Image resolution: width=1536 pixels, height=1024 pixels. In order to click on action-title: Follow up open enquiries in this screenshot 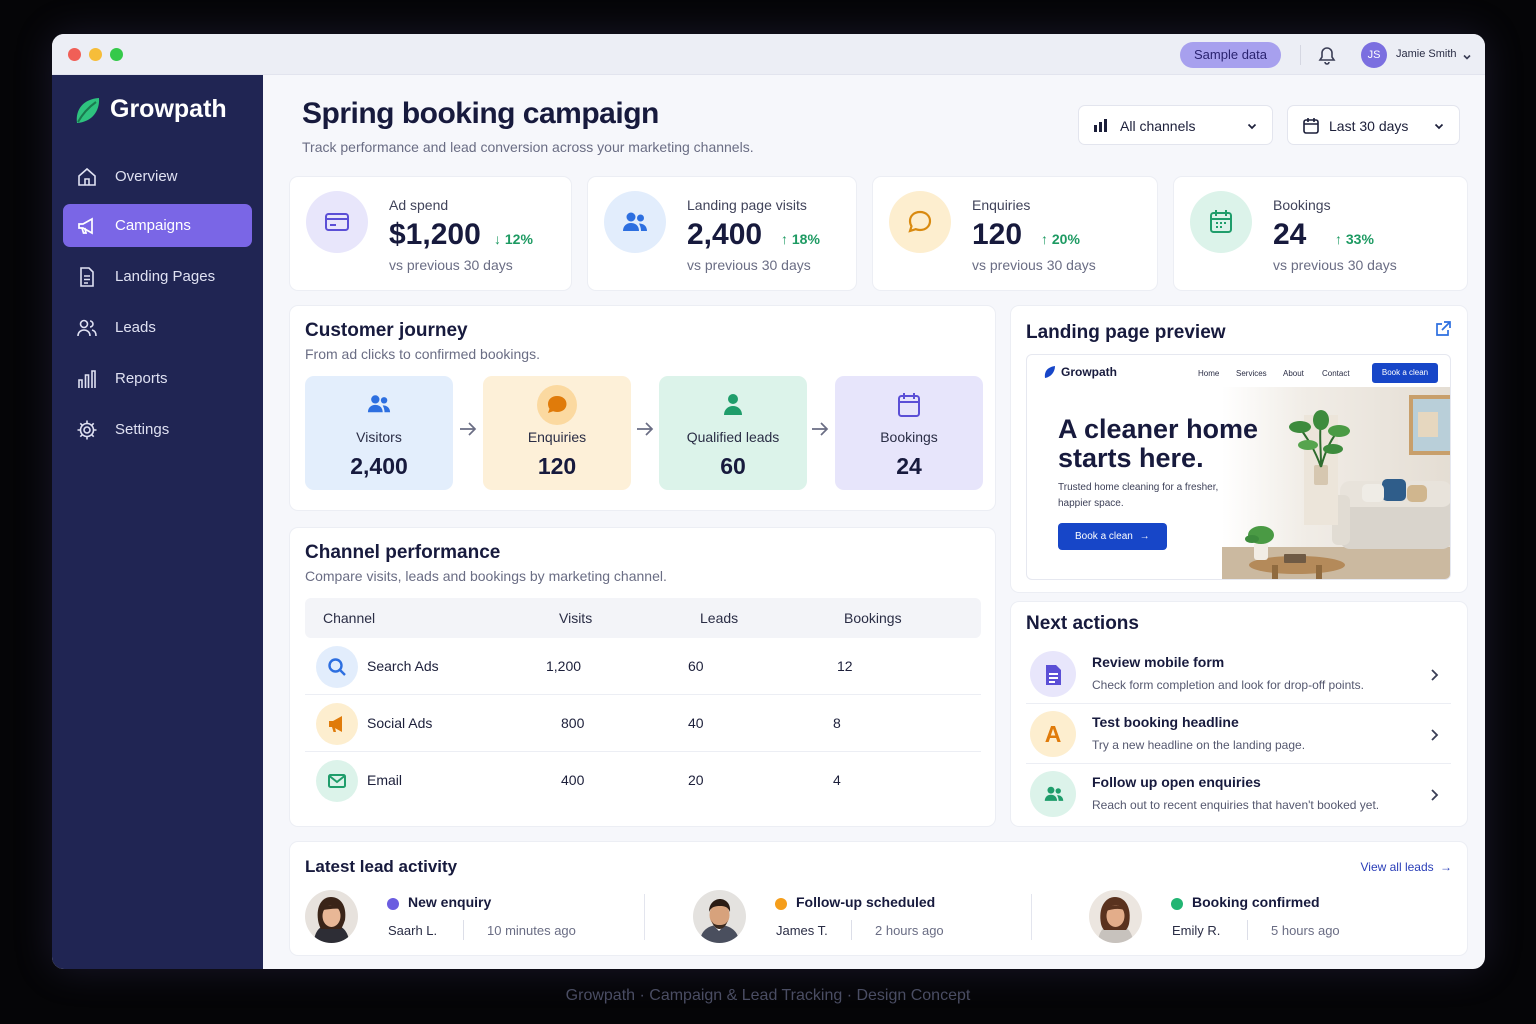, I will do `click(1176, 782)`.